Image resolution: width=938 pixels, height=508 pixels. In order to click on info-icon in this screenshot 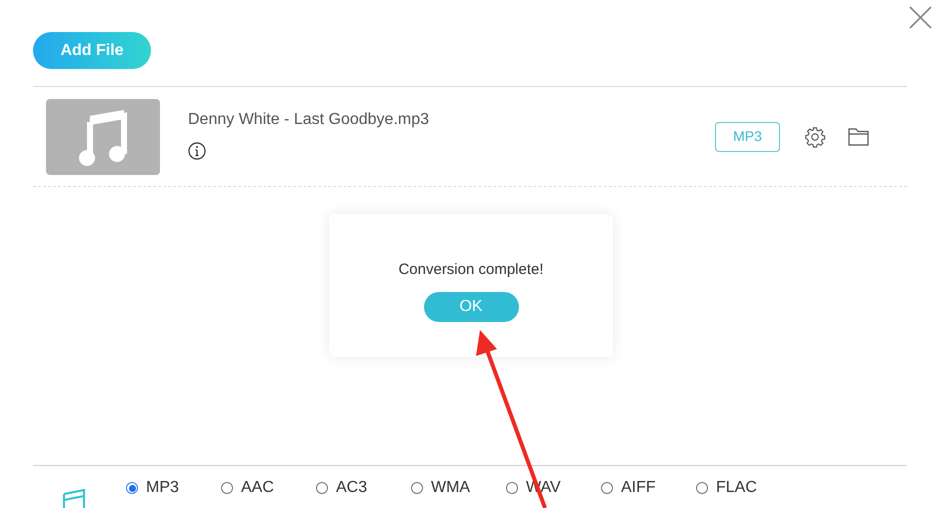, I will do `click(197, 151)`.